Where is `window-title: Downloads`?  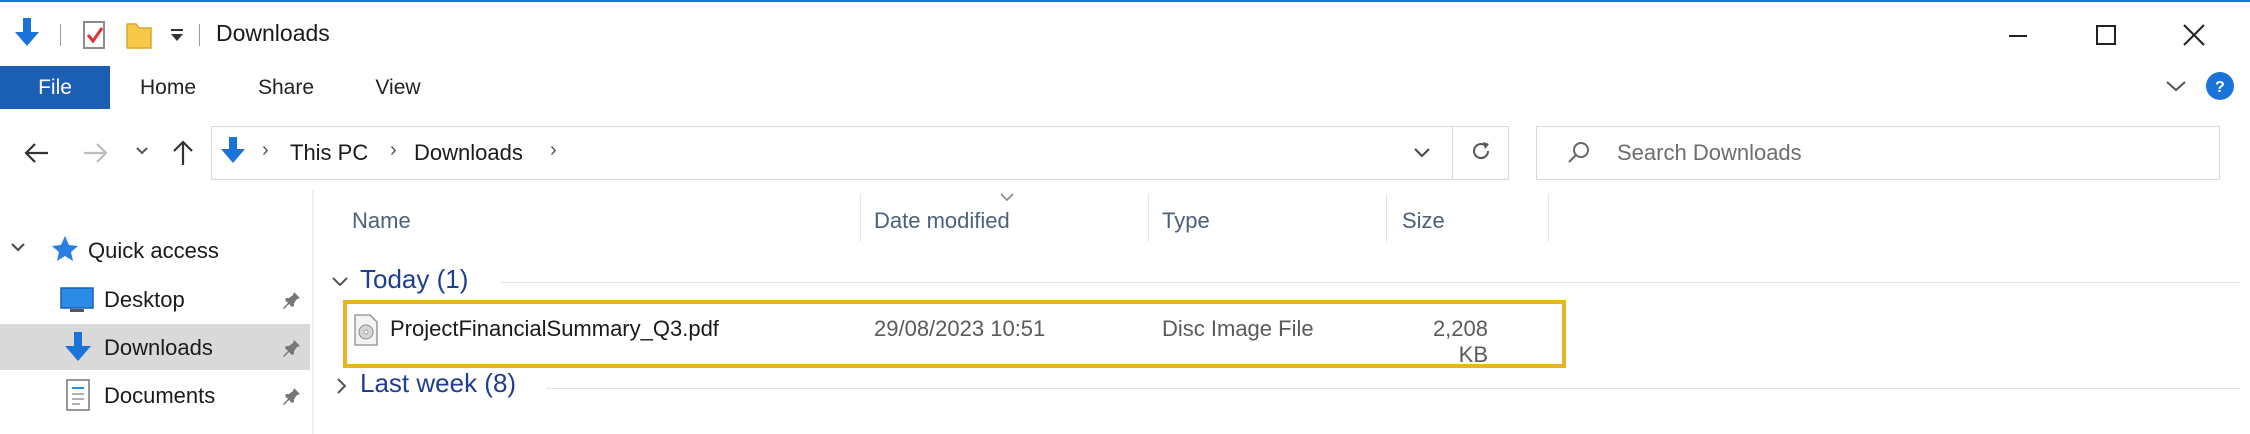 window-title: Downloads is located at coordinates (273, 33).